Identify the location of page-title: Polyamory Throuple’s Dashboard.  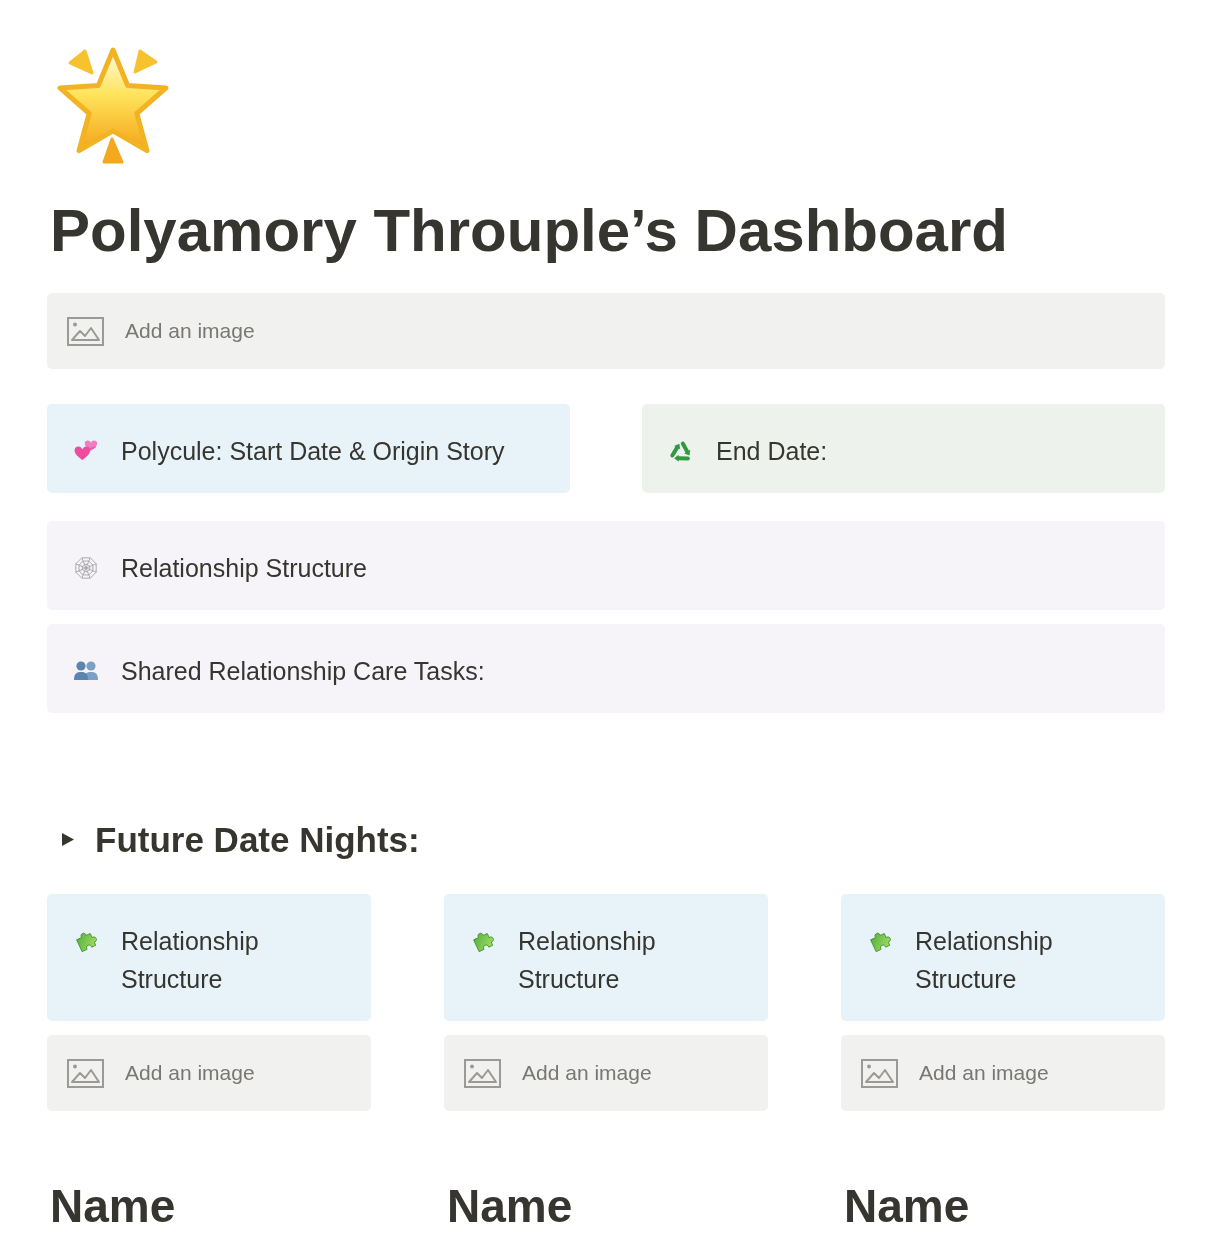
(529, 231).